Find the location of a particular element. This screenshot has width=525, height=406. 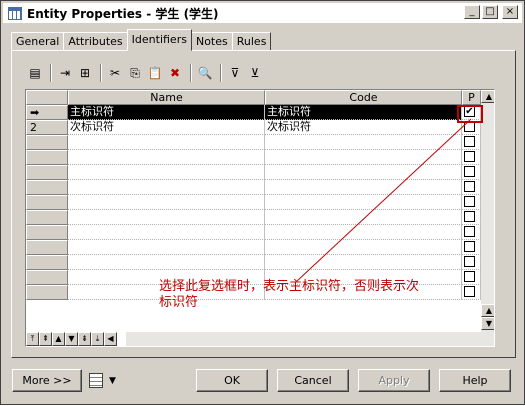

dropdown-arrow-icon: ▼ is located at coordinates (112, 380).